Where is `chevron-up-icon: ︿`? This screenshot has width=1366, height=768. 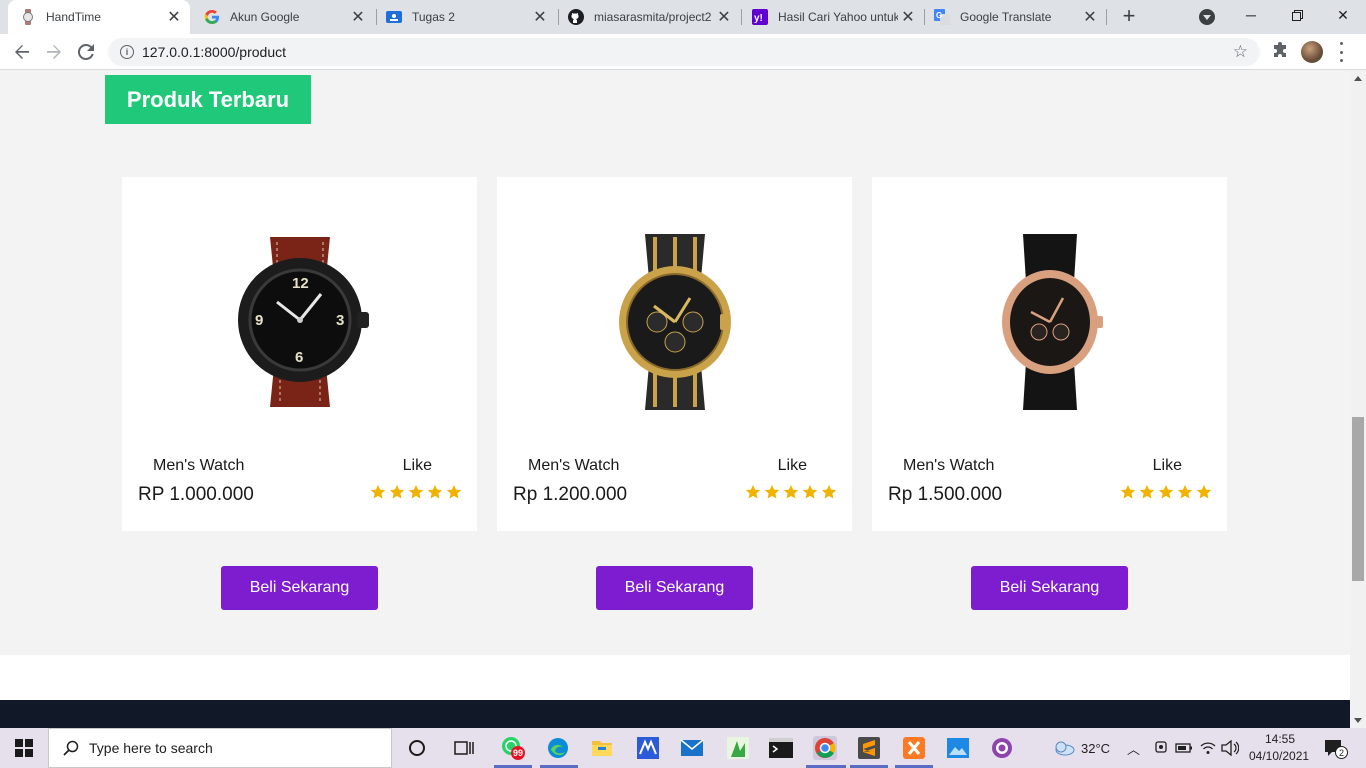
chevron-up-icon: ︿ is located at coordinates (1133, 748).